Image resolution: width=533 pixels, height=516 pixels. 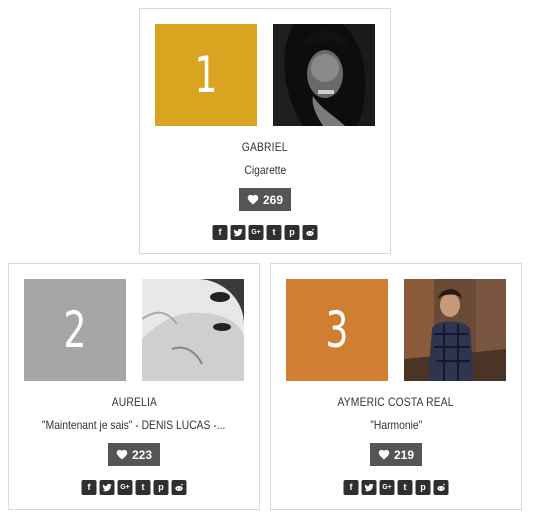 I want to click on track-title: "Harmonie", so click(x=396, y=425).